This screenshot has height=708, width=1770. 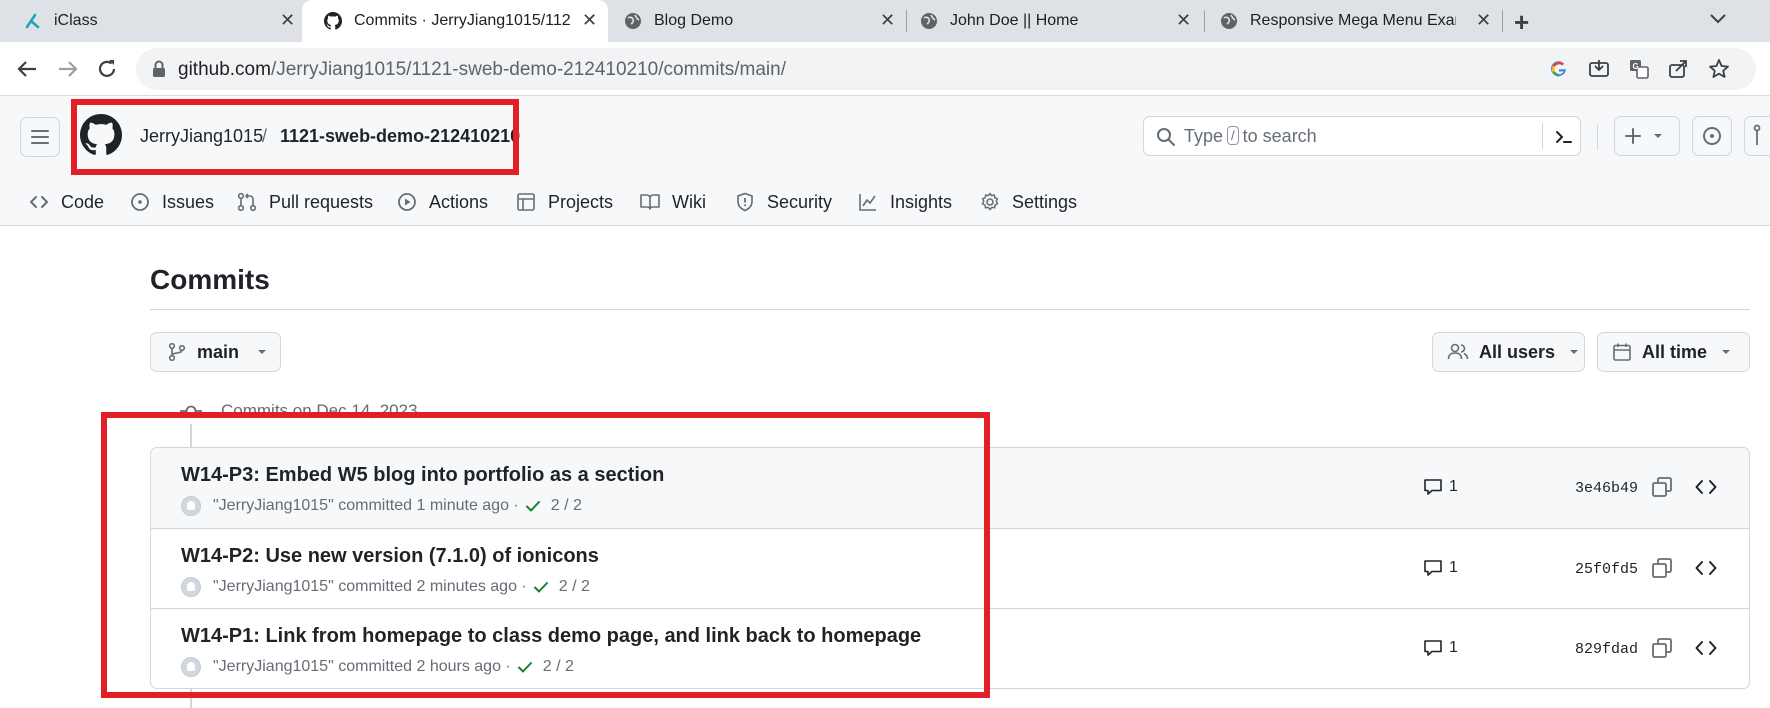 What do you see at coordinates (1279, 136) in the screenshot?
I see `search-placeholder-after: to search` at bounding box center [1279, 136].